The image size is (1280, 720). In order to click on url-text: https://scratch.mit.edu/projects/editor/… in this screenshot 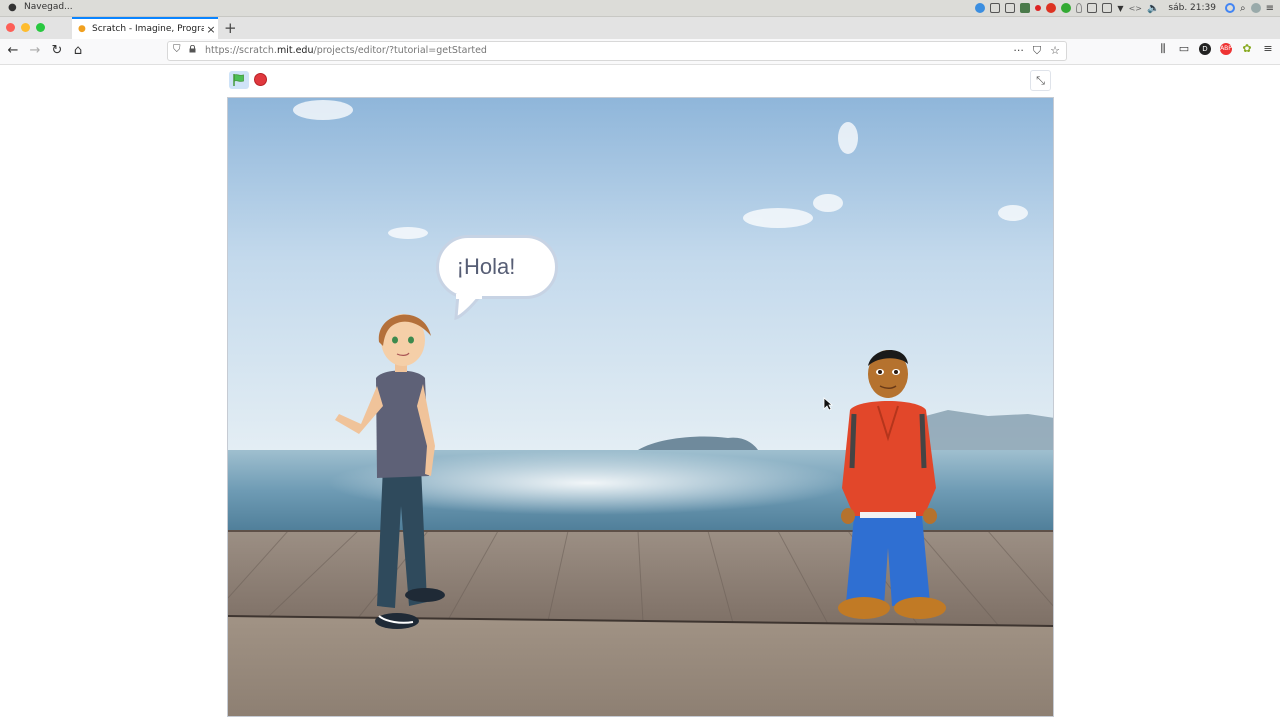, I will do `click(346, 50)`.